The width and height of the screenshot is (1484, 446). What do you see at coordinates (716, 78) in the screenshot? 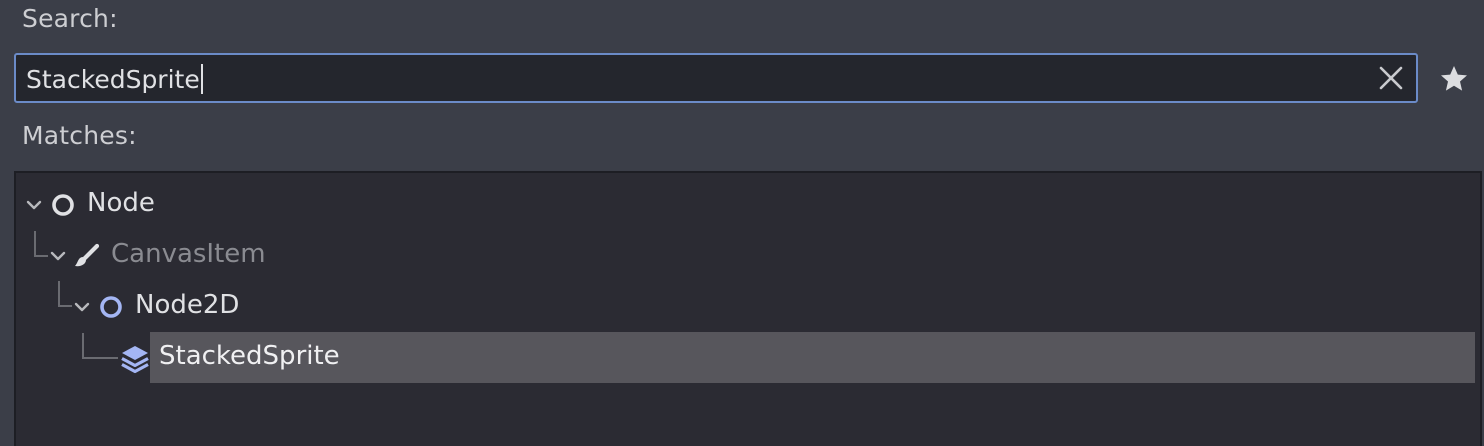
I see `search-input: StackedSprite` at bounding box center [716, 78].